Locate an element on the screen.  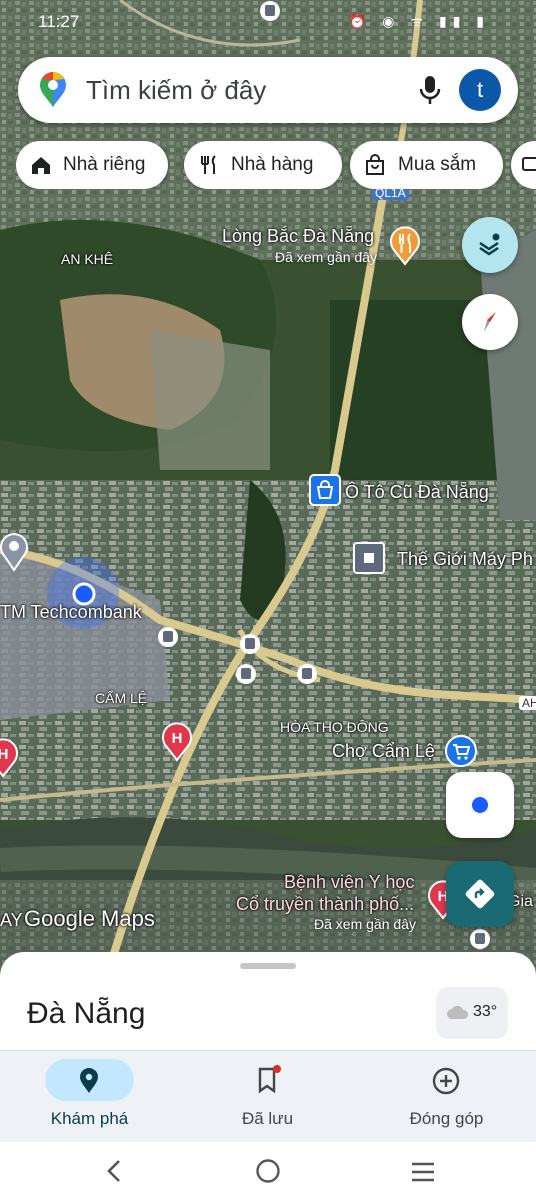
google-maps-logo: Google Maps is located at coordinates (89, 918).